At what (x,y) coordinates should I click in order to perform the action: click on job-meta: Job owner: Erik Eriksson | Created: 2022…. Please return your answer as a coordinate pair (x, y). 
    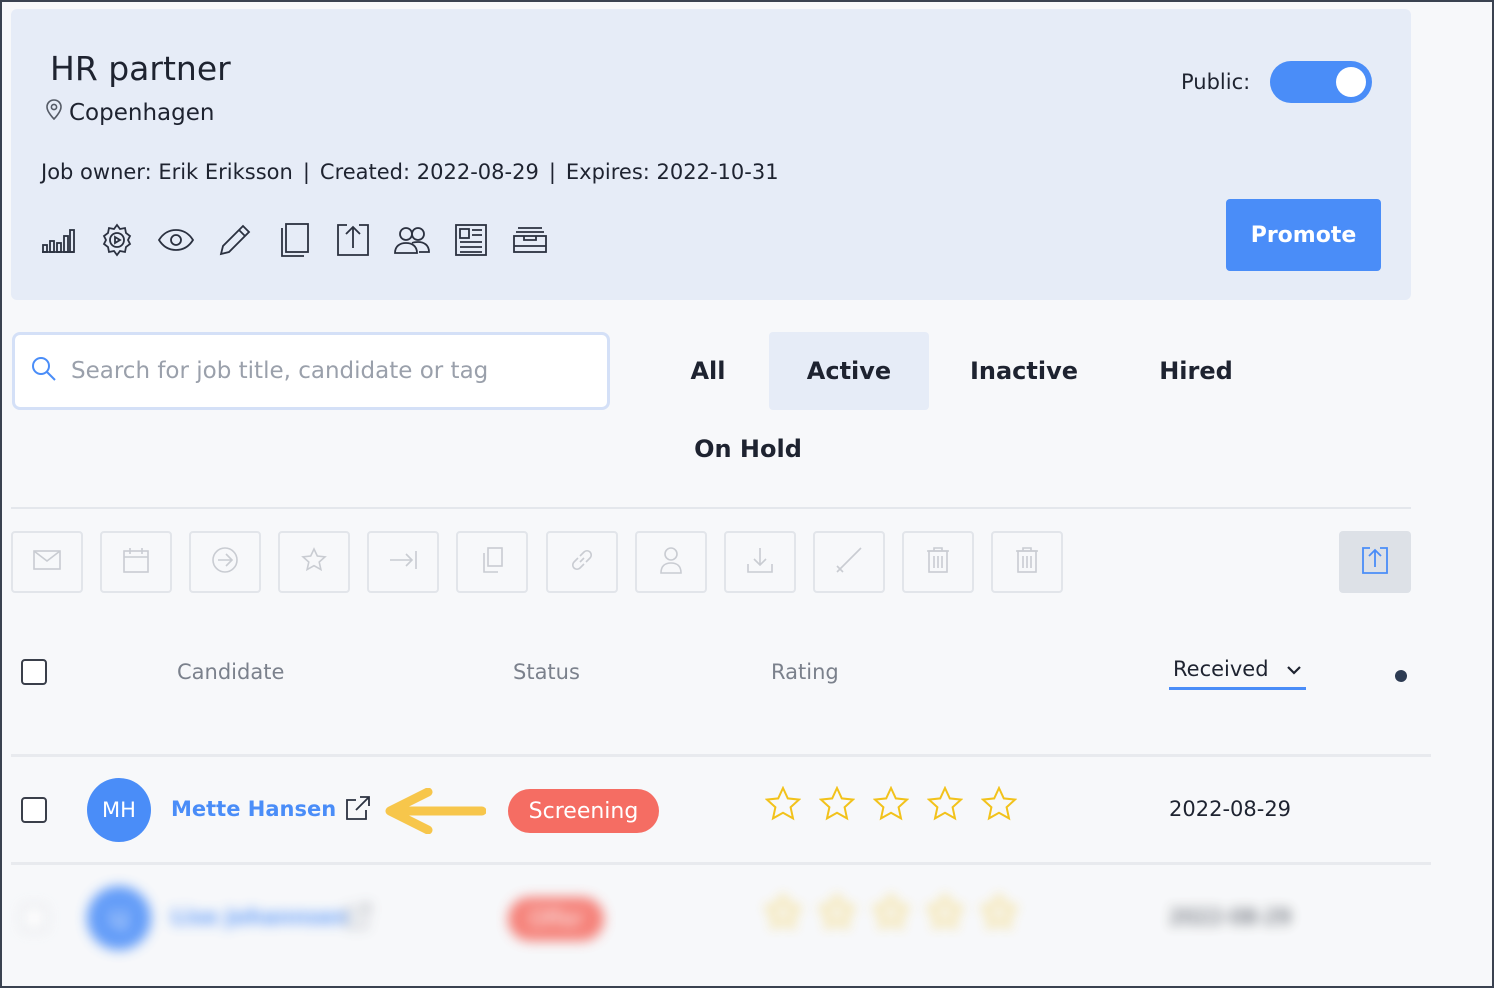
    Looking at the image, I should click on (410, 172).